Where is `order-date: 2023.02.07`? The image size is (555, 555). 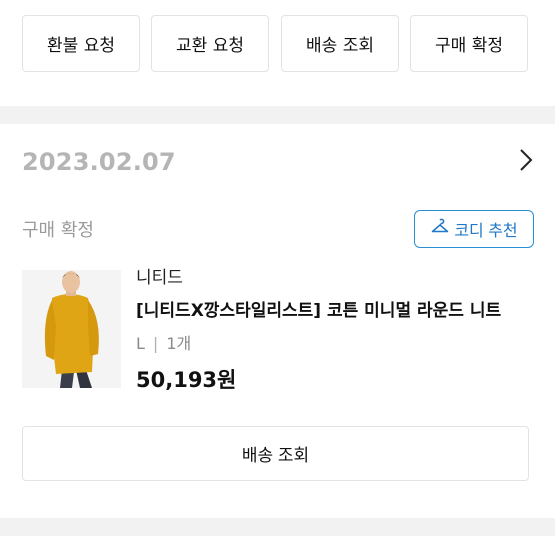 order-date: 2023.02.07 is located at coordinates (99, 162).